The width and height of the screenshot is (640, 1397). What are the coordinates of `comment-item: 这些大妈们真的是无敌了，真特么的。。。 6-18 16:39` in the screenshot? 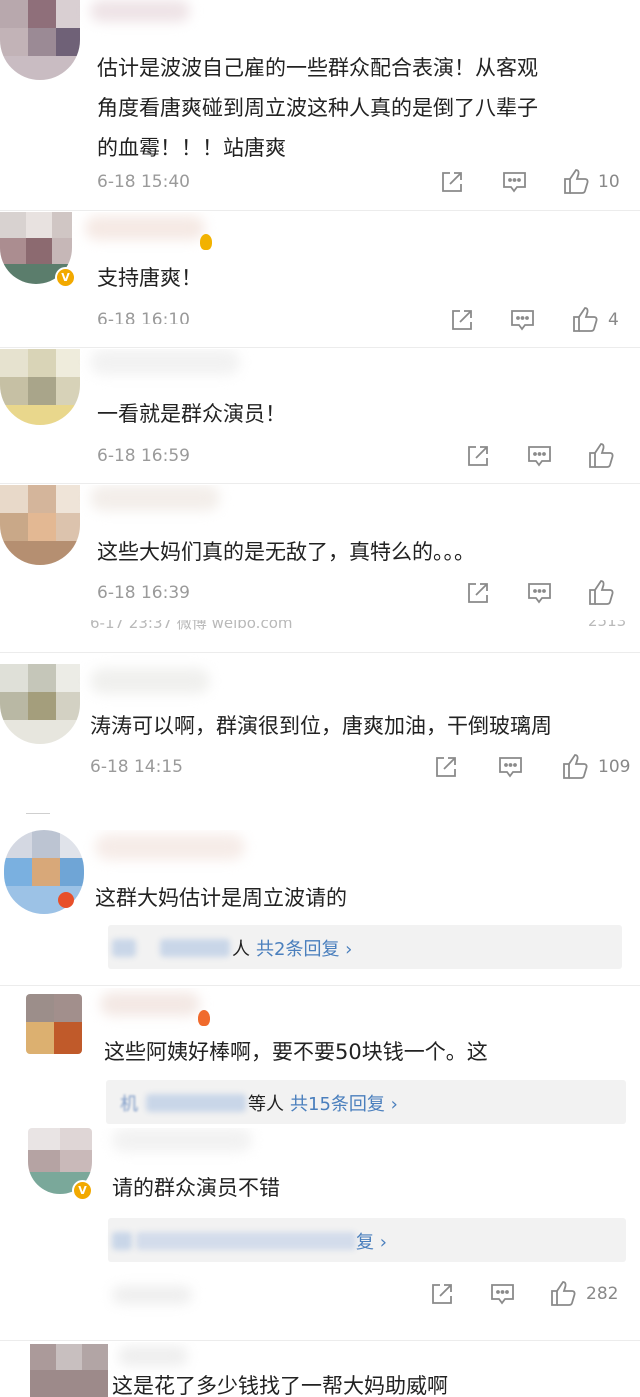 It's located at (320, 552).